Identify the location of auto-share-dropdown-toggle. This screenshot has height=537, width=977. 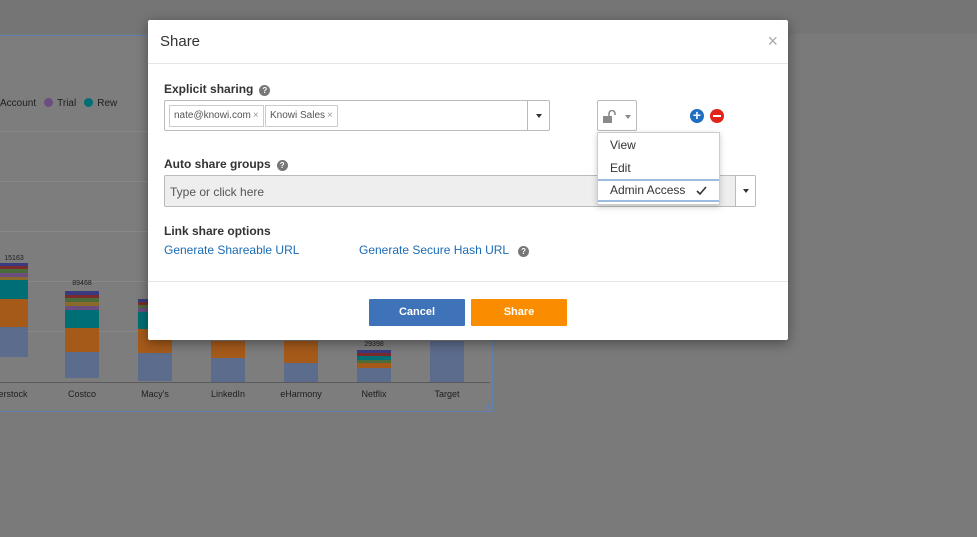
(745, 191).